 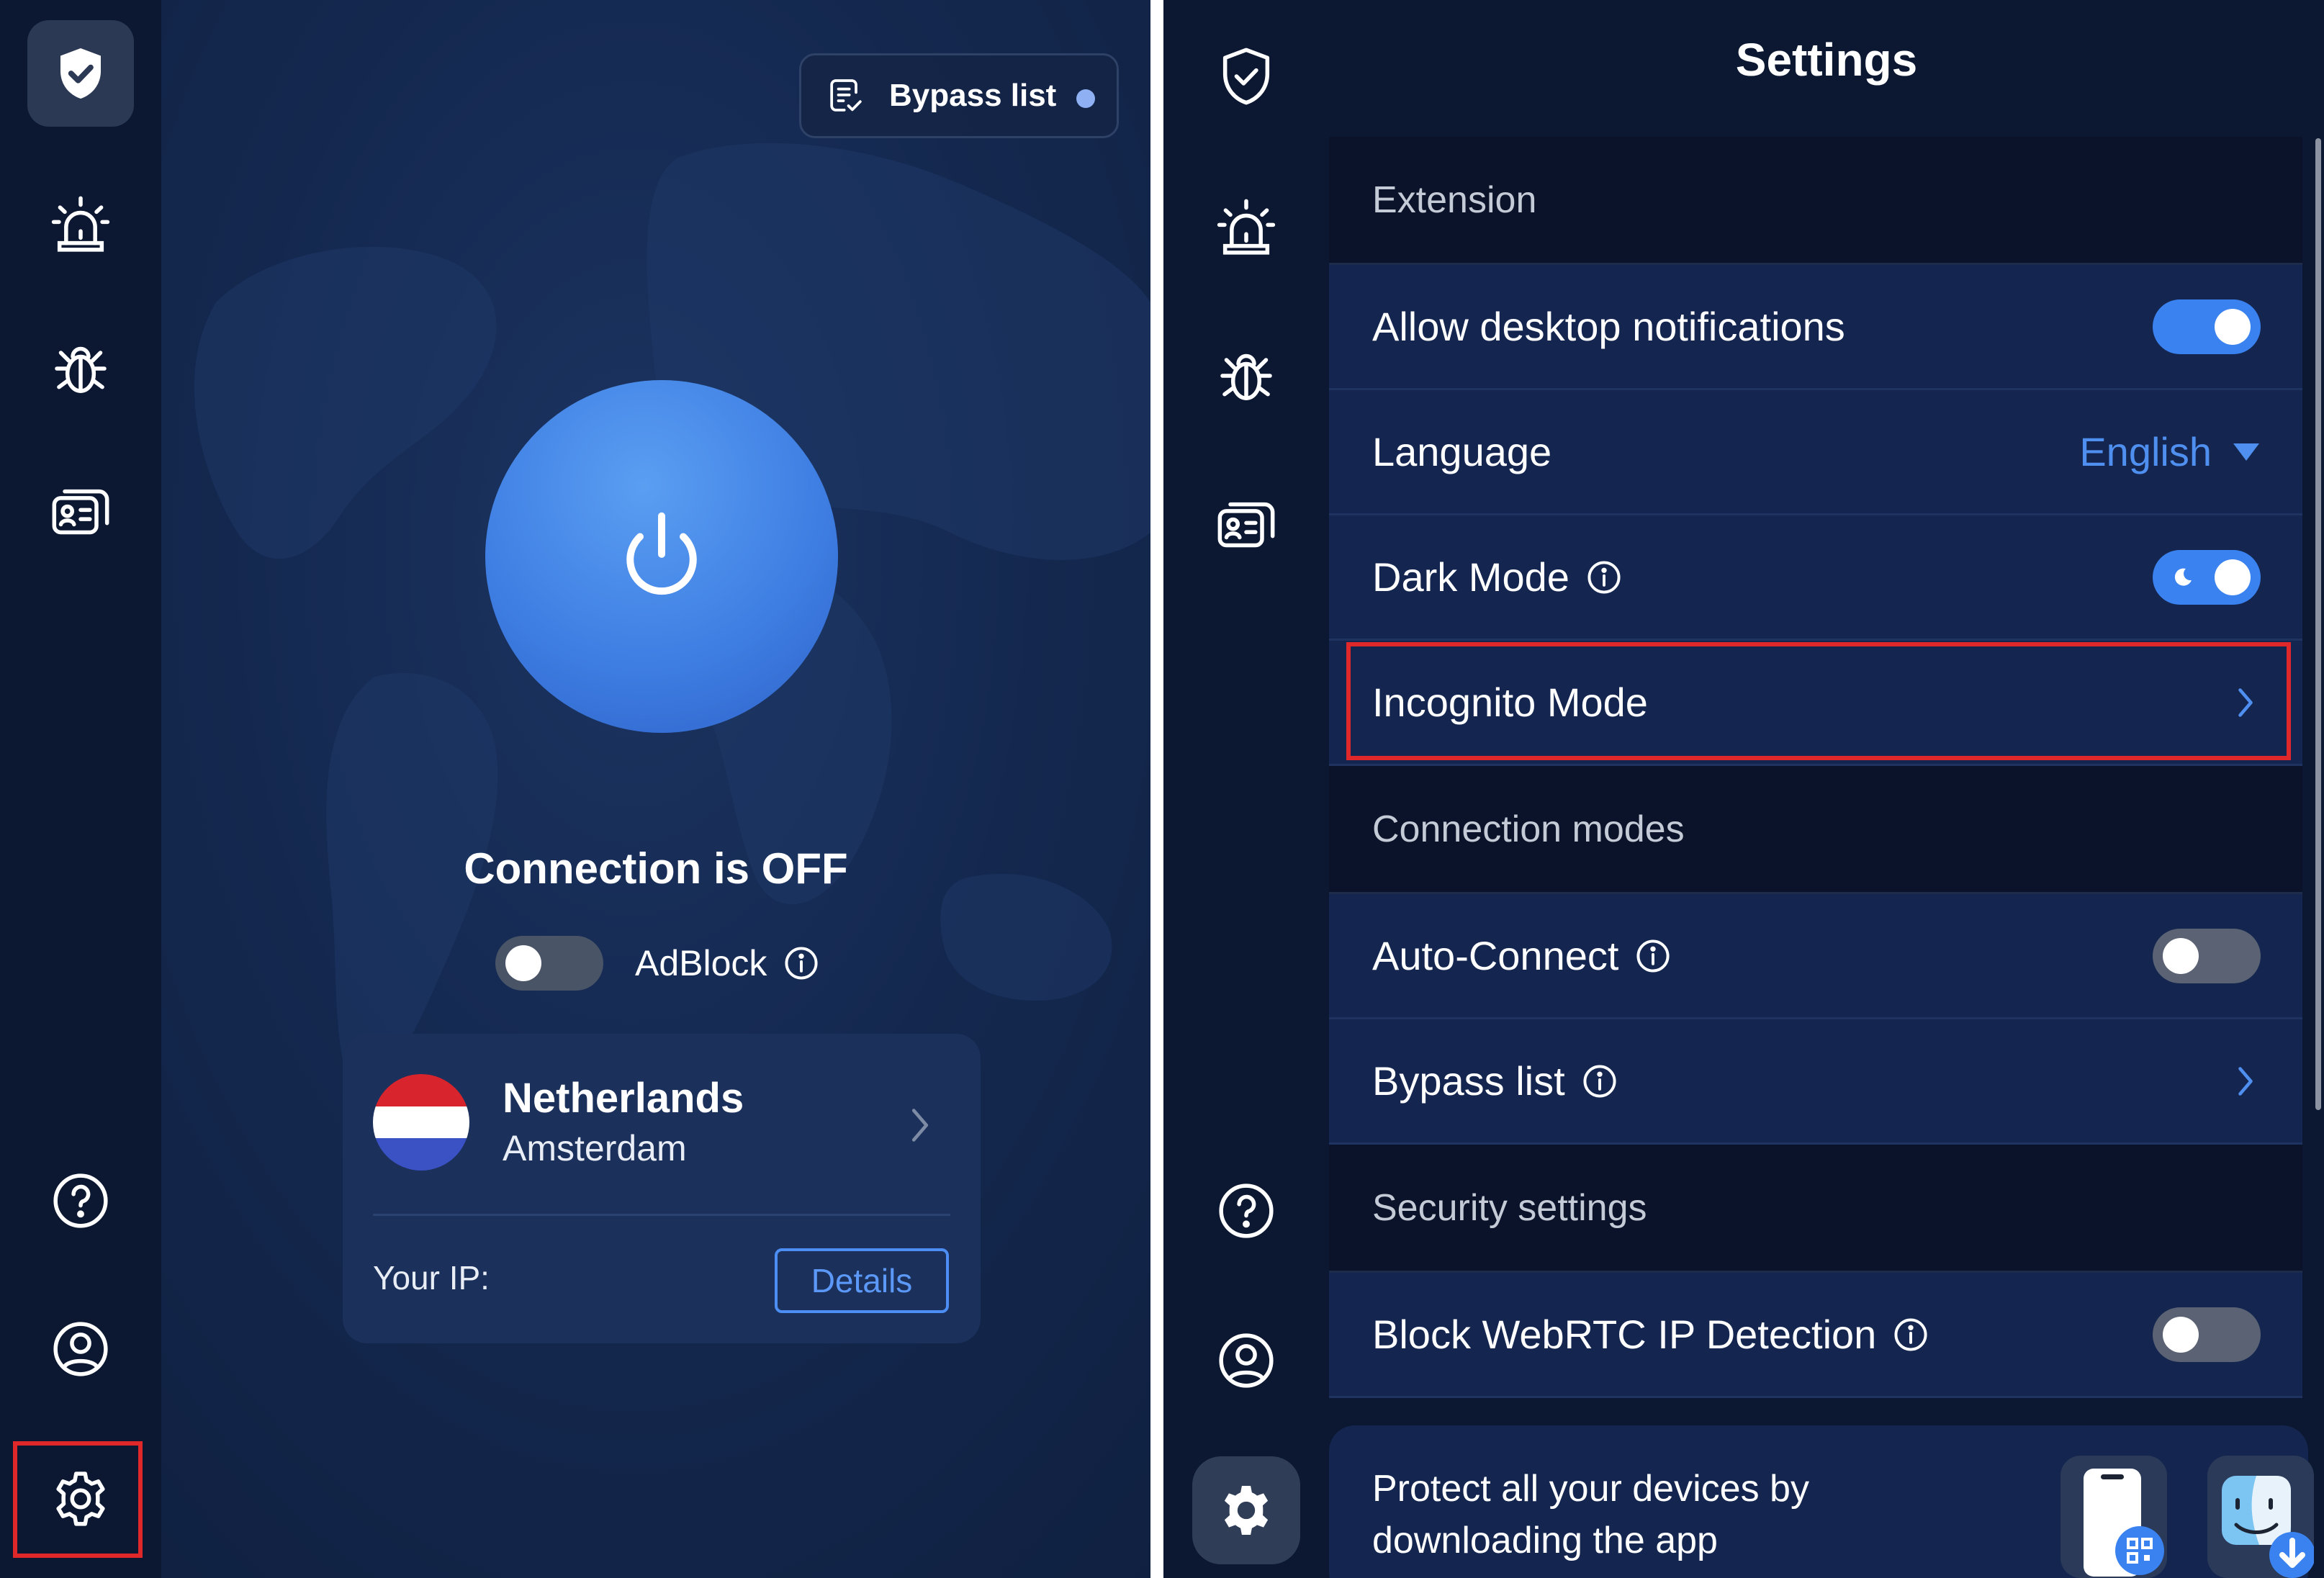 I want to click on caret-down-icon, so click(x=2246, y=452).